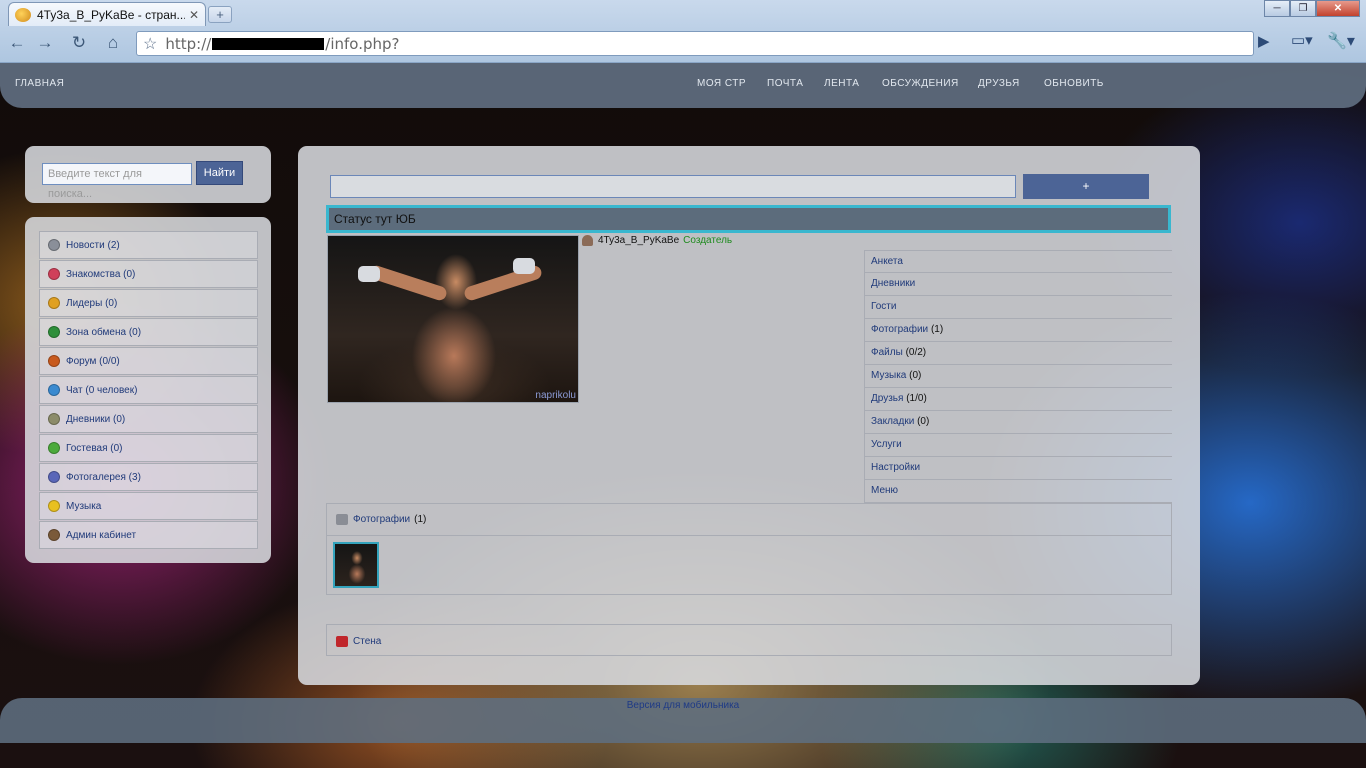  Describe the element at coordinates (148, 448) in the screenshot. I see `sidebar-item-guestbook: Гостевая (0)` at that location.